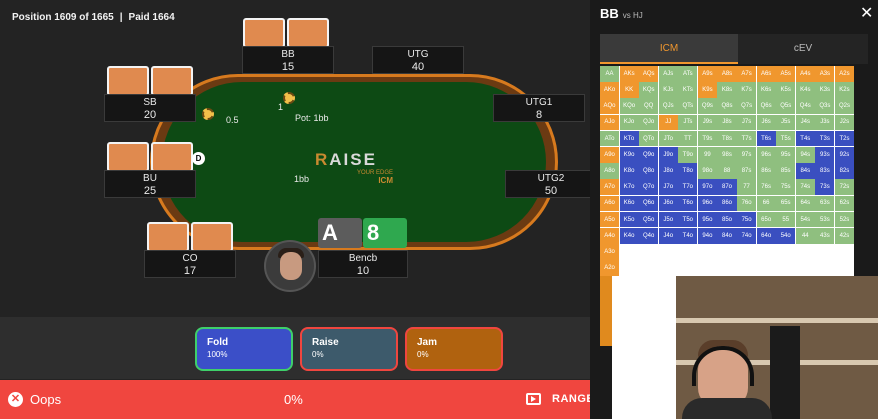 The image size is (878, 419). What do you see at coordinates (610, 268) in the screenshot?
I see `range-cell: A2o` at bounding box center [610, 268].